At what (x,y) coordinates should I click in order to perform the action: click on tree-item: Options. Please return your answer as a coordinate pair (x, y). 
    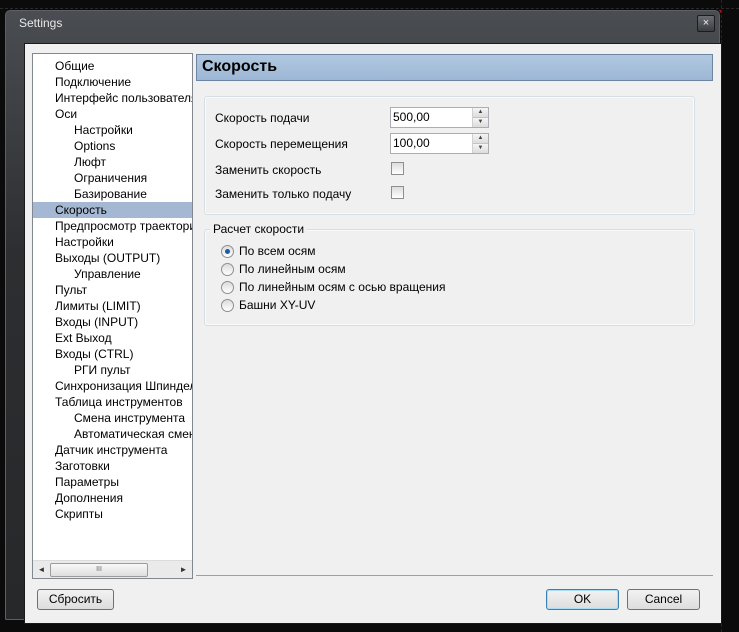
    Looking at the image, I should click on (112, 146).